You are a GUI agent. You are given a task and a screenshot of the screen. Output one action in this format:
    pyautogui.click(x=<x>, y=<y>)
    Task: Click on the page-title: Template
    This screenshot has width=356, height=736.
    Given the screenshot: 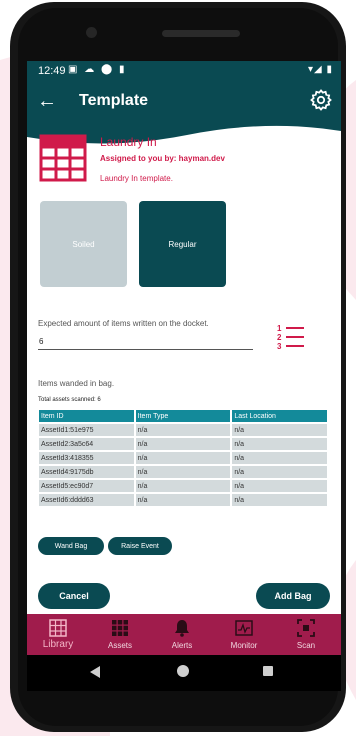 What is the action you would take?
    pyautogui.click(x=114, y=100)
    